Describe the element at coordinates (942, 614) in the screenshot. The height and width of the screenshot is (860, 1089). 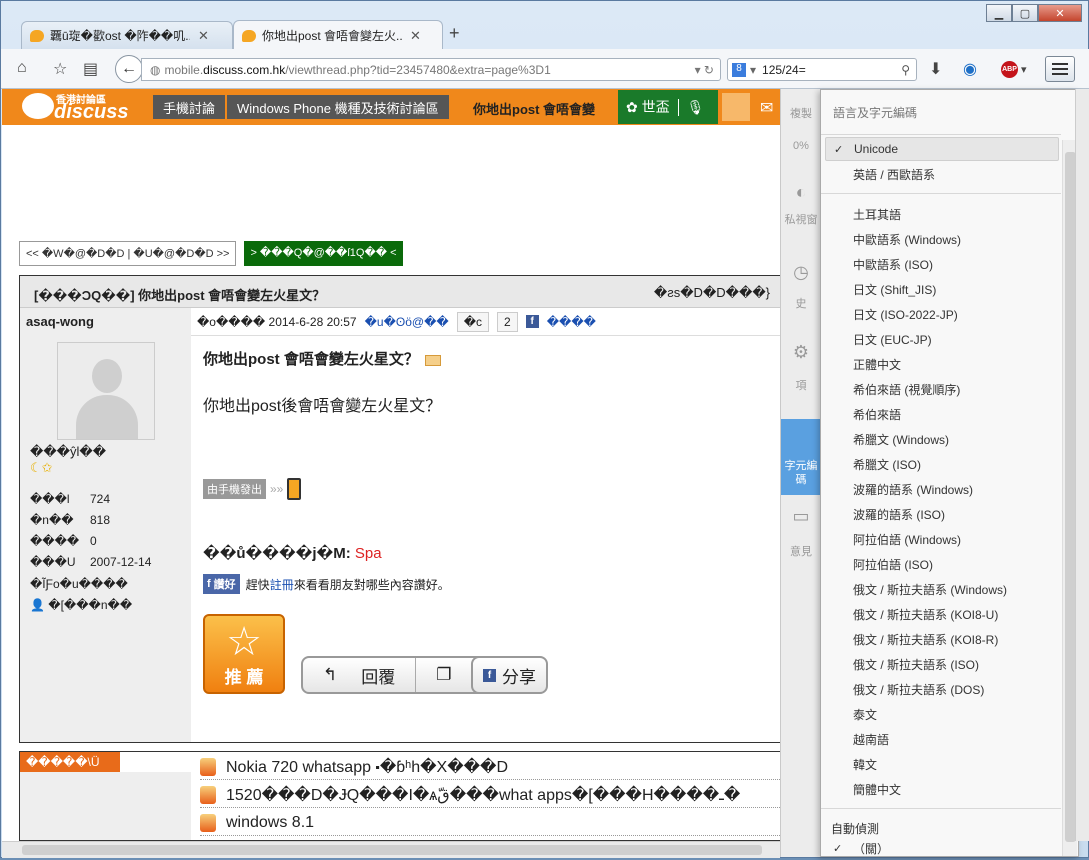
I see `encoding-option: 俄文 / 斯拉夫語系 (KOI8-U)` at that location.